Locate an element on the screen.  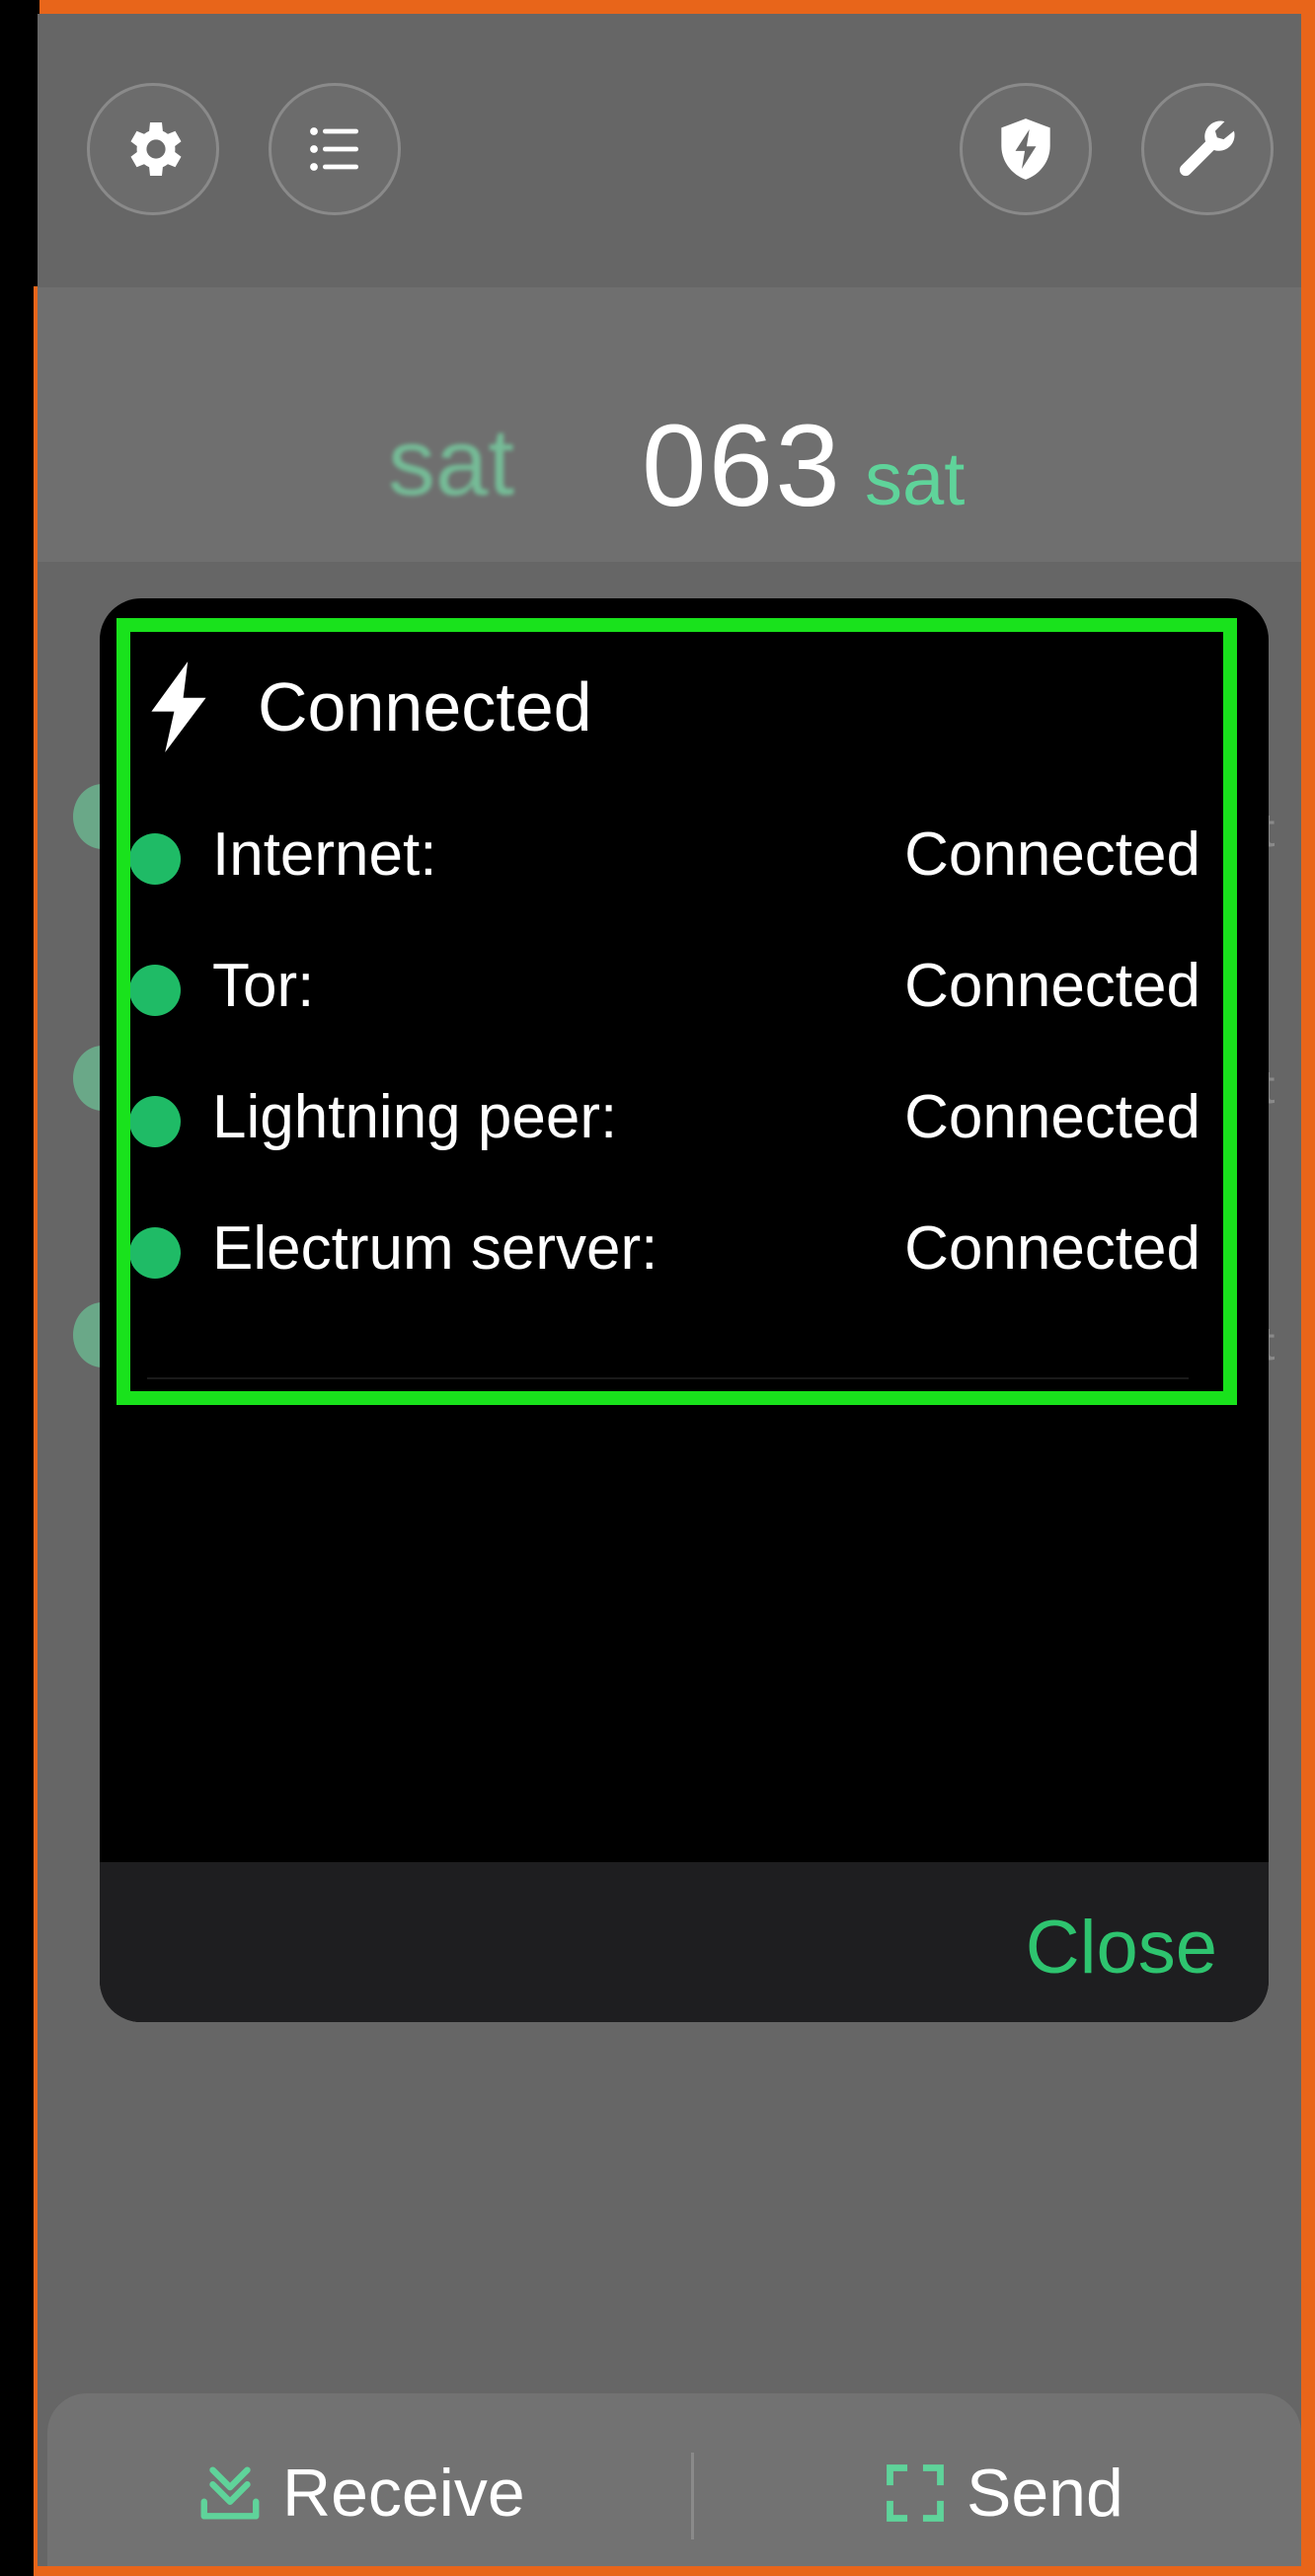
modal-footer: Close is located at coordinates (684, 1942).